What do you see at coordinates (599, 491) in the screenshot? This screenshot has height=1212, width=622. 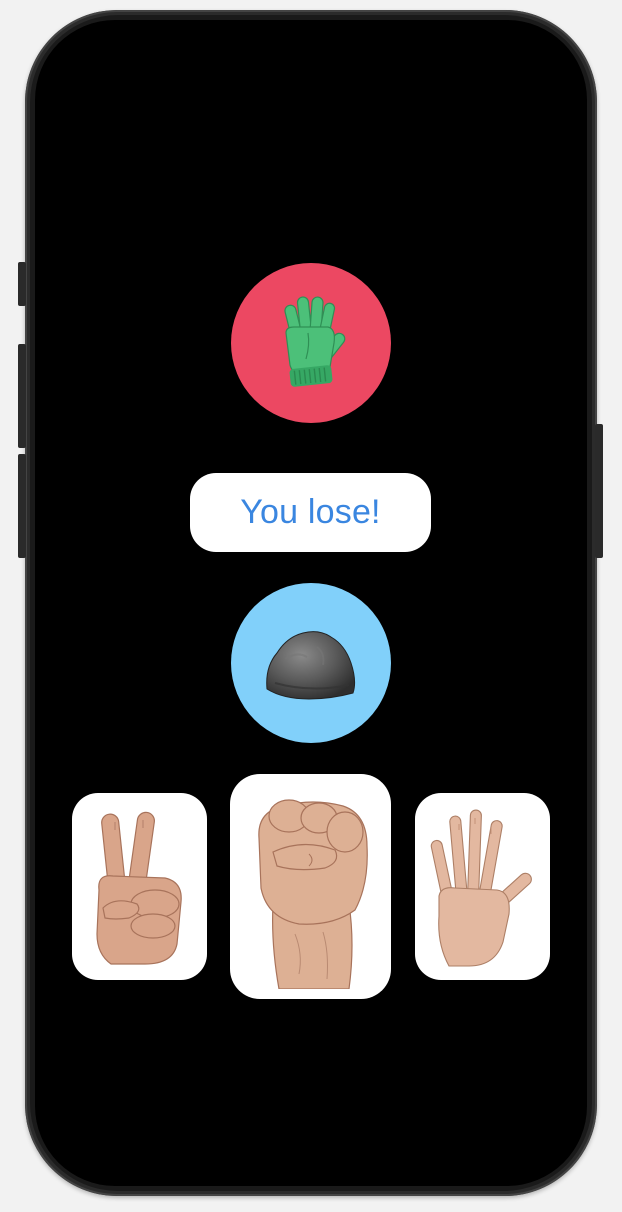 I see `power-button` at bounding box center [599, 491].